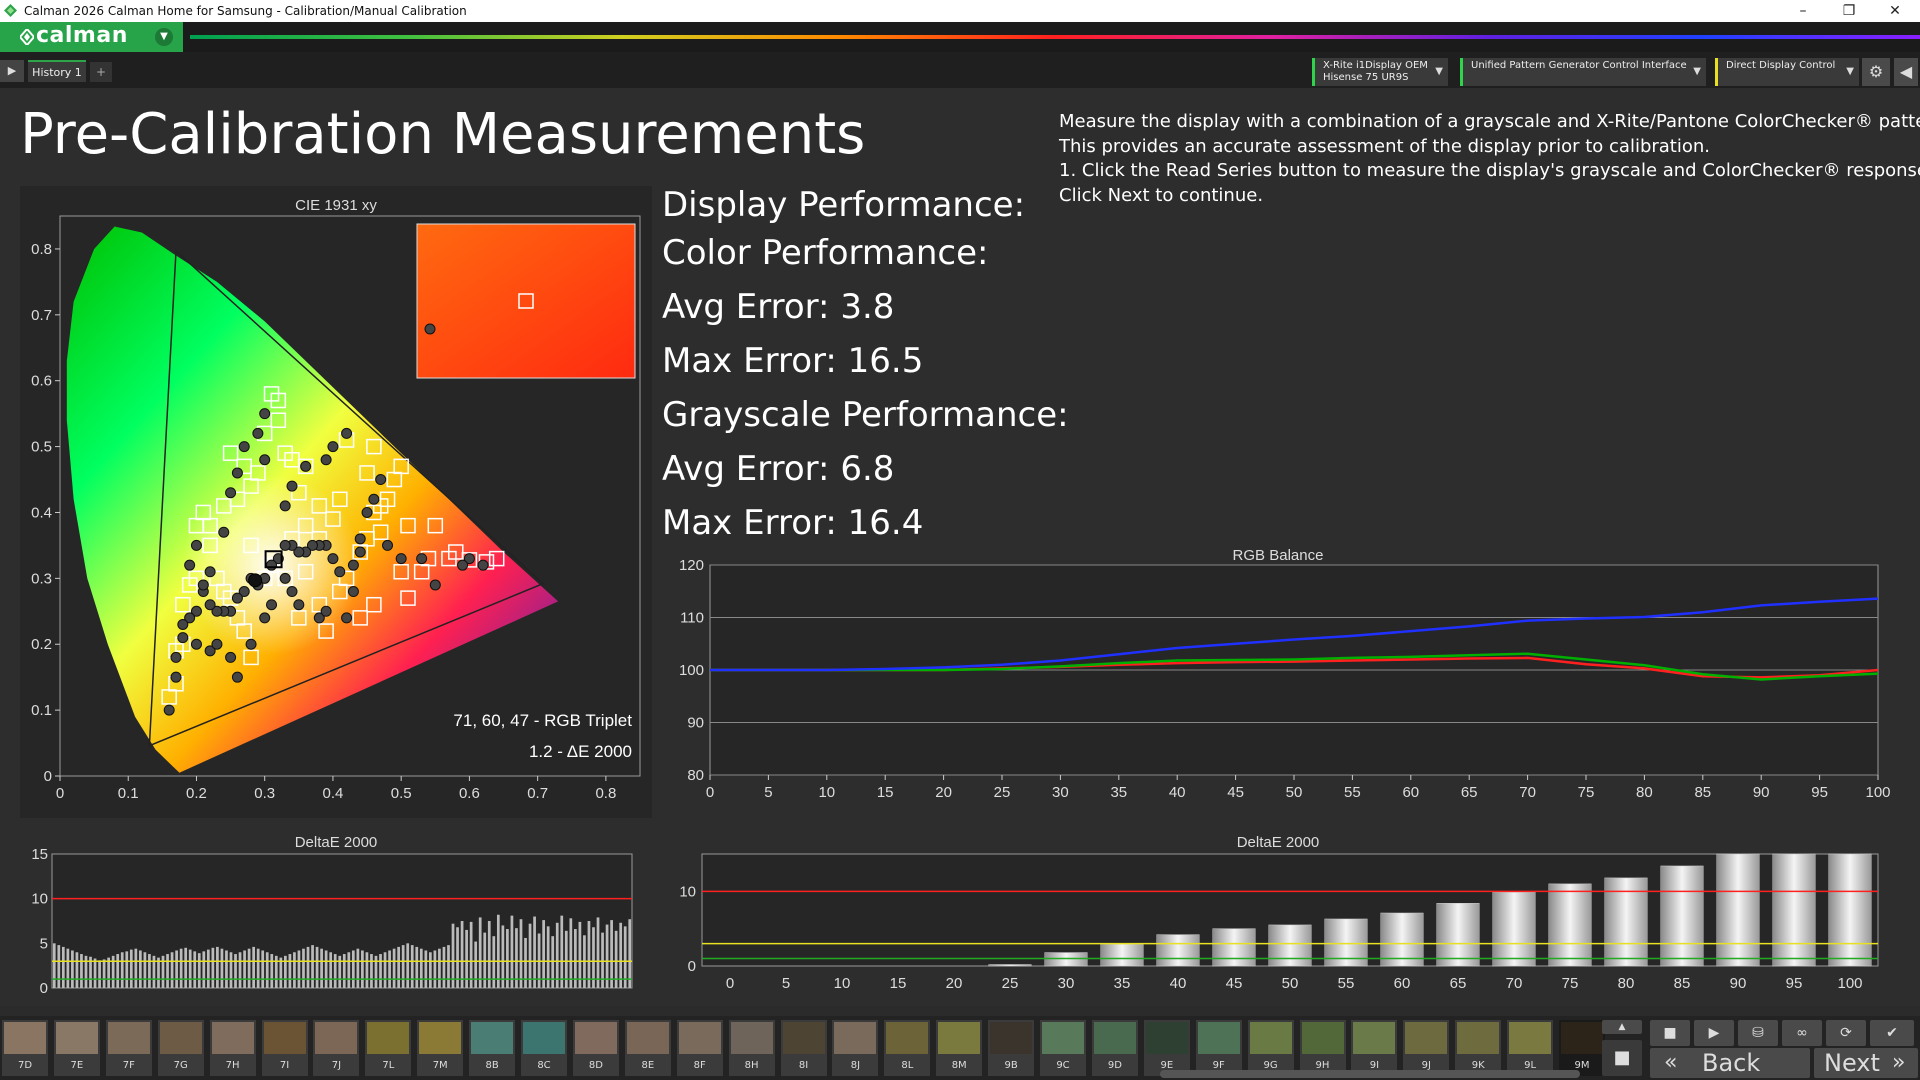 The width and height of the screenshot is (1920, 1080). Describe the element at coordinates (128, 793) in the screenshot. I see `x-tick-label: 0.1` at that location.